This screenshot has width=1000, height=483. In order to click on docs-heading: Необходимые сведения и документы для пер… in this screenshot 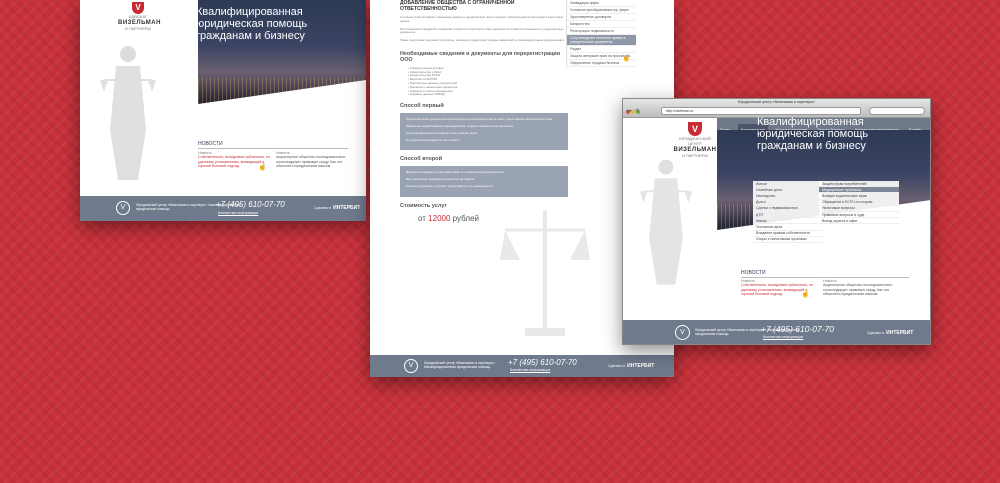, I will do `click(480, 57)`.